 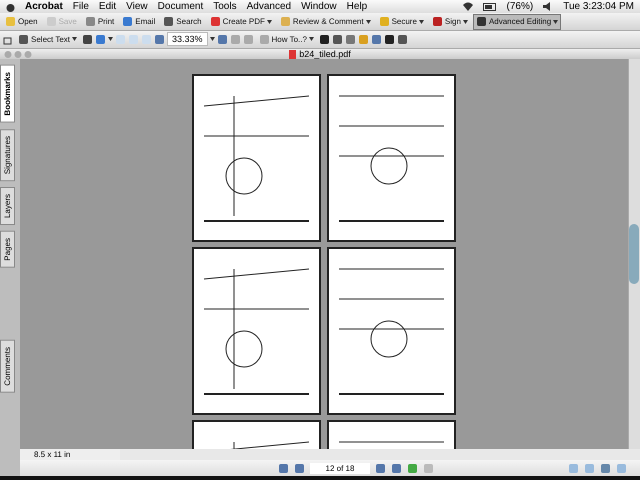 I want to click on toolbar-button: Email, so click(x=138, y=22).